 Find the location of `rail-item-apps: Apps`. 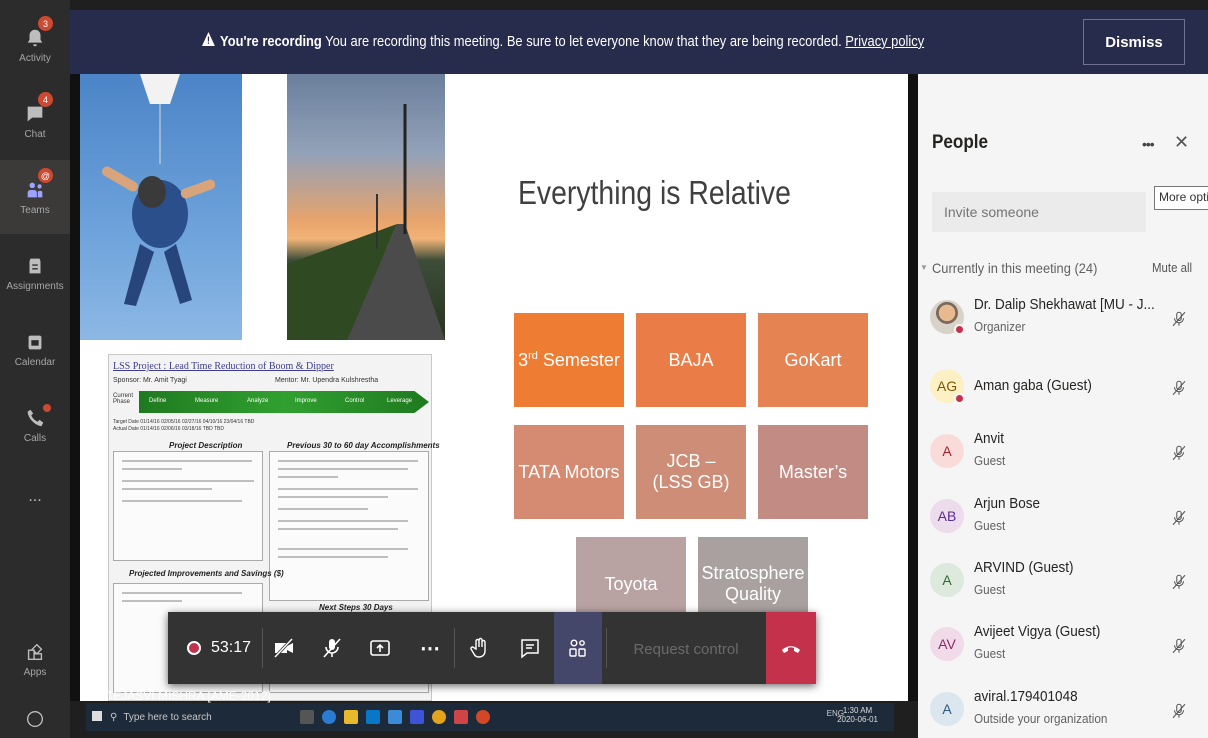

rail-item-apps: Apps is located at coordinates (35, 659).